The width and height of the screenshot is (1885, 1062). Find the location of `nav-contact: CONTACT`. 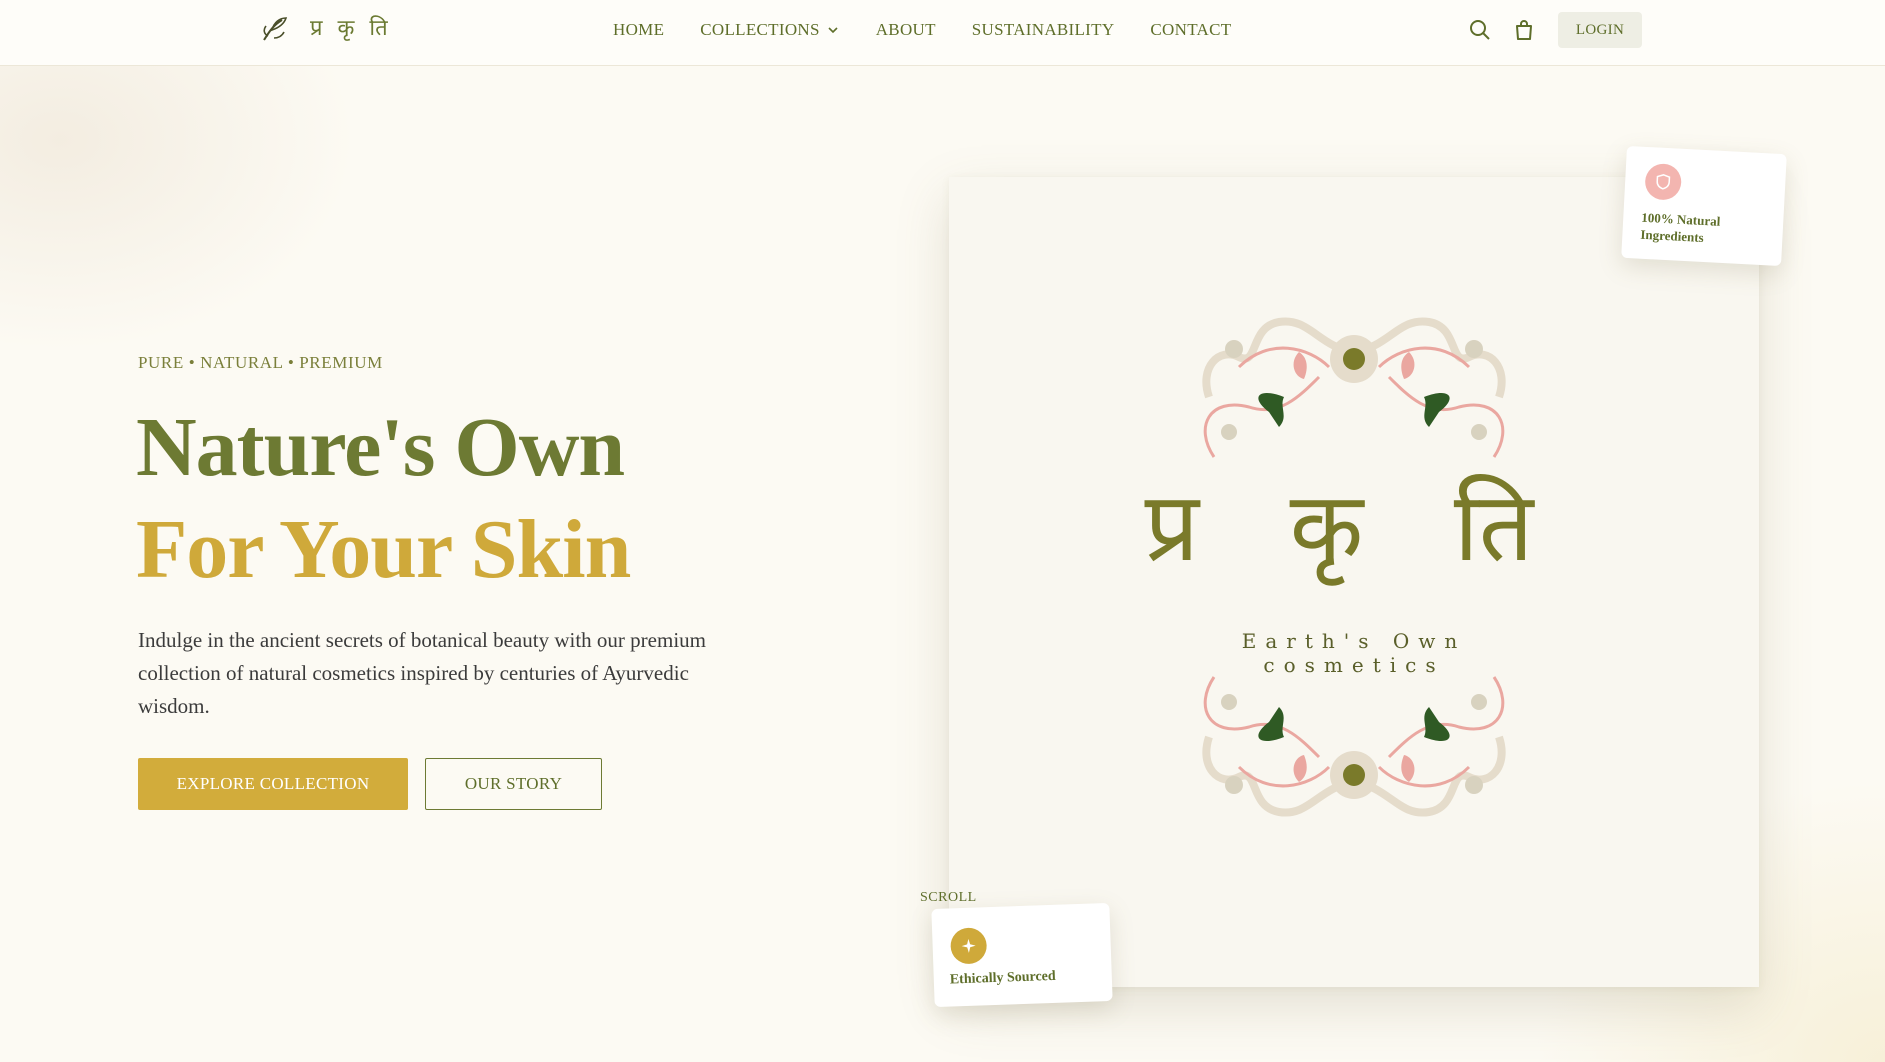

nav-contact: CONTACT is located at coordinates (1190, 30).